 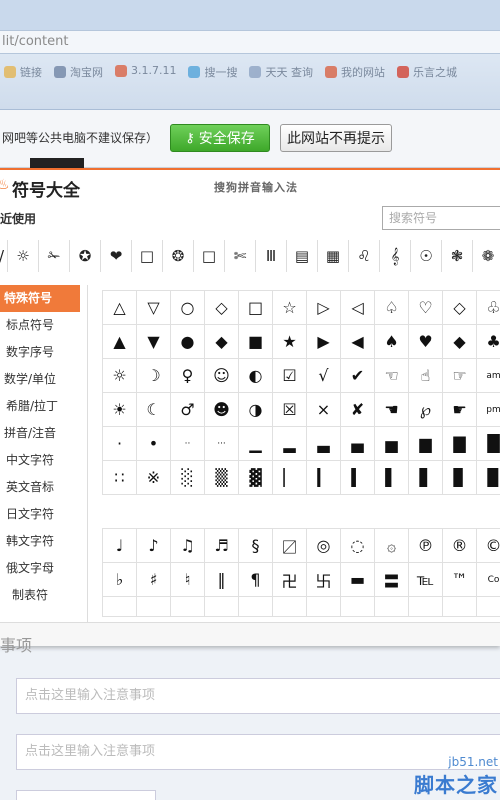 What do you see at coordinates (460, 444) in the screenshot?
I see `symbol-cell: ▇` at bounding box center [460, 444].